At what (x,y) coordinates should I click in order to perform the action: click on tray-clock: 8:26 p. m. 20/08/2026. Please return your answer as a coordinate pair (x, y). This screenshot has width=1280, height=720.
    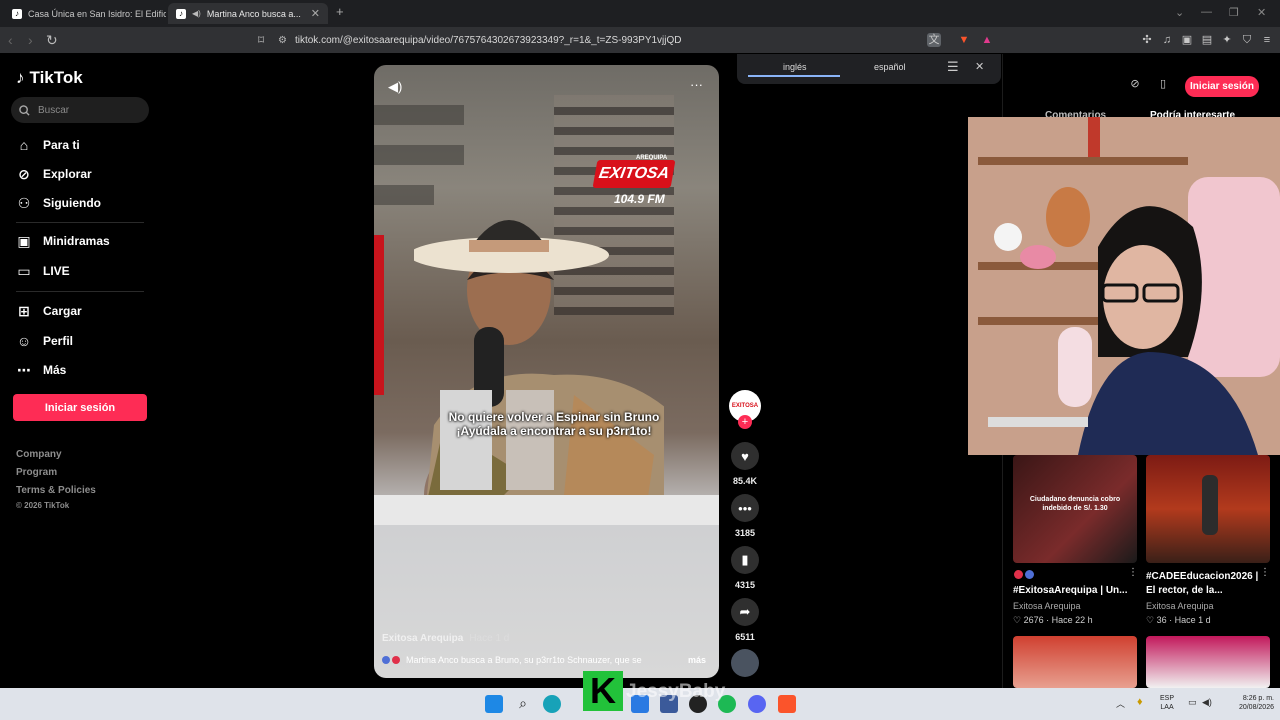
    Looking at the image, I should click on (1250, 703).